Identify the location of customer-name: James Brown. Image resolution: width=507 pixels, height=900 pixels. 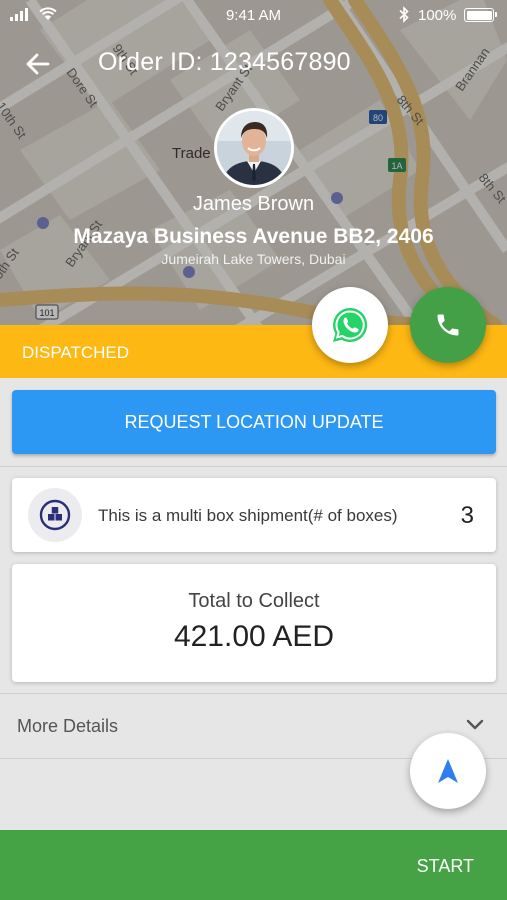
(253, 204).